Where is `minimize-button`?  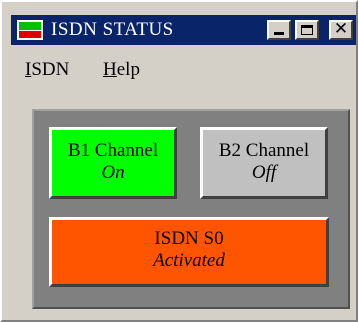
minimize-button is located at coordinates (279, 30).